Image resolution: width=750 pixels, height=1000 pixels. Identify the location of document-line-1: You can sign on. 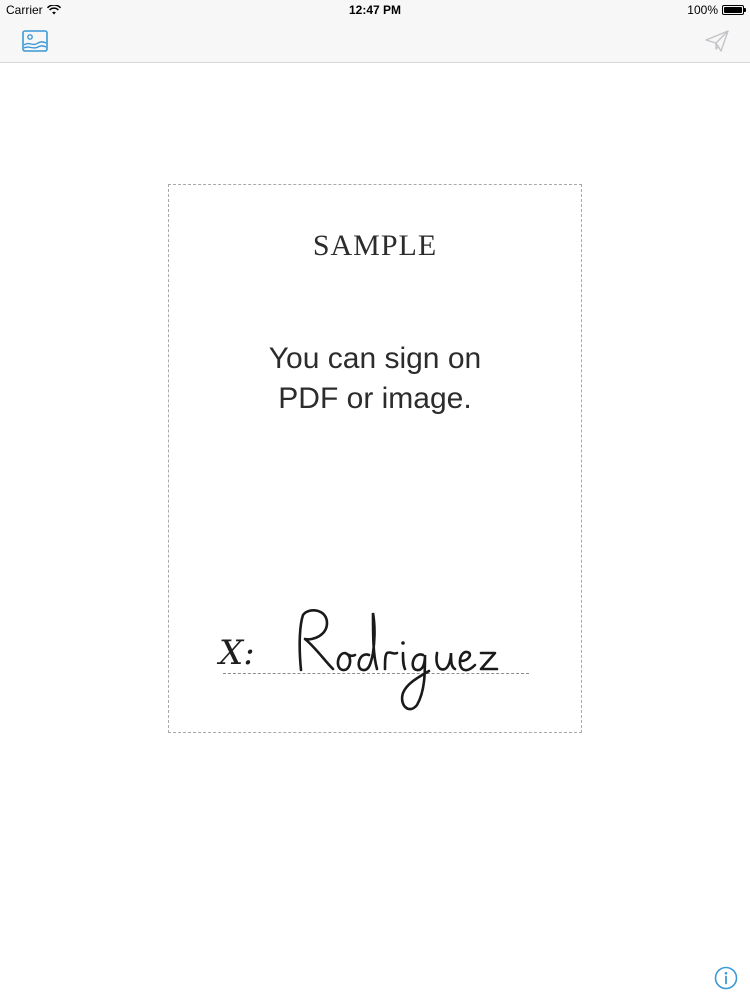
(375, 358).